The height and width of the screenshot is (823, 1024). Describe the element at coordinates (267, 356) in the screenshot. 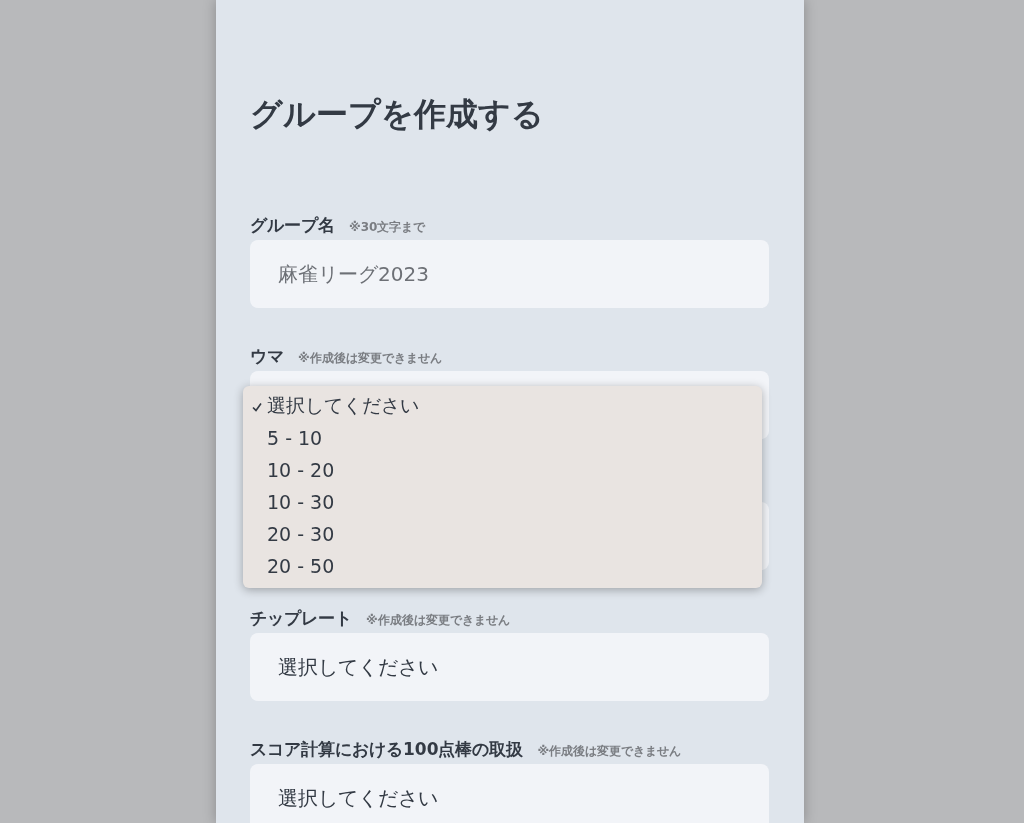

I see `field-label: ウマ` at that location.